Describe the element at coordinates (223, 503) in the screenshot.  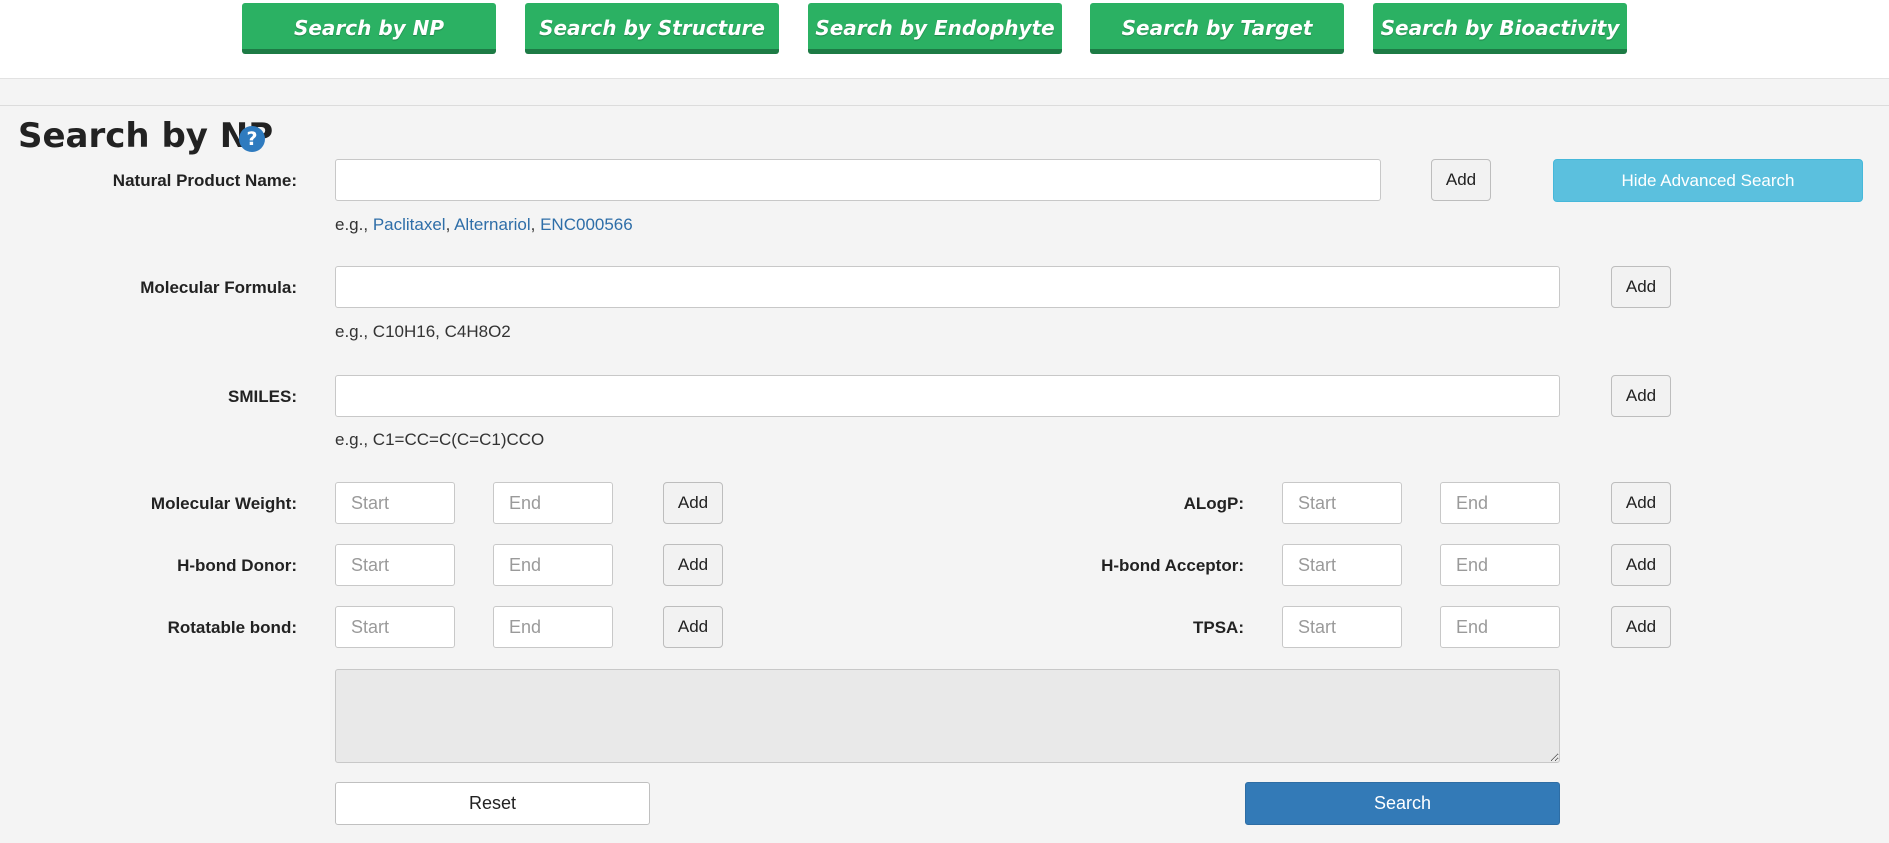
I see `molecular-weight-label: Molecular Weight:` at that location.